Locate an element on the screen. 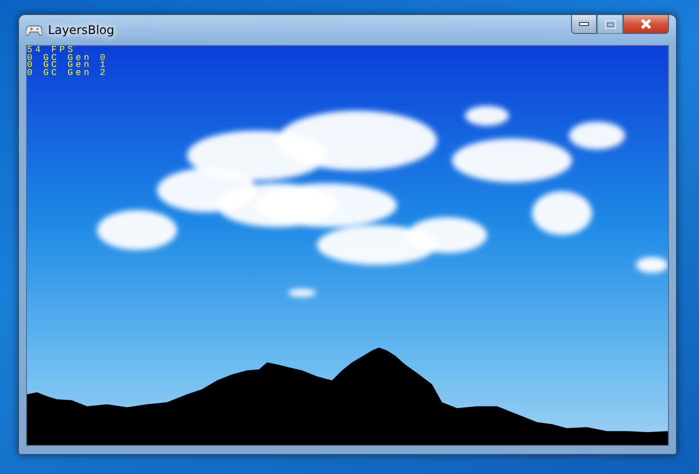 The image size is (699, 474). close-button is located at coordinates (646, 24).